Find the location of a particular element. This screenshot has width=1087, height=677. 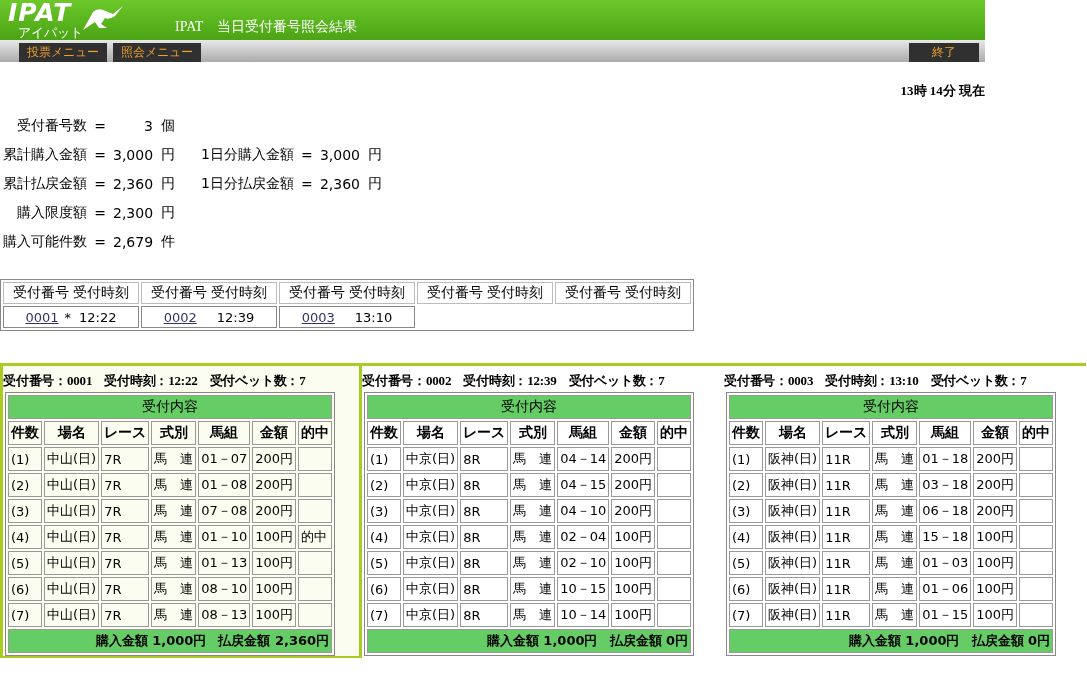

table-cell: 02－04 is located at coordinates (583, 537).